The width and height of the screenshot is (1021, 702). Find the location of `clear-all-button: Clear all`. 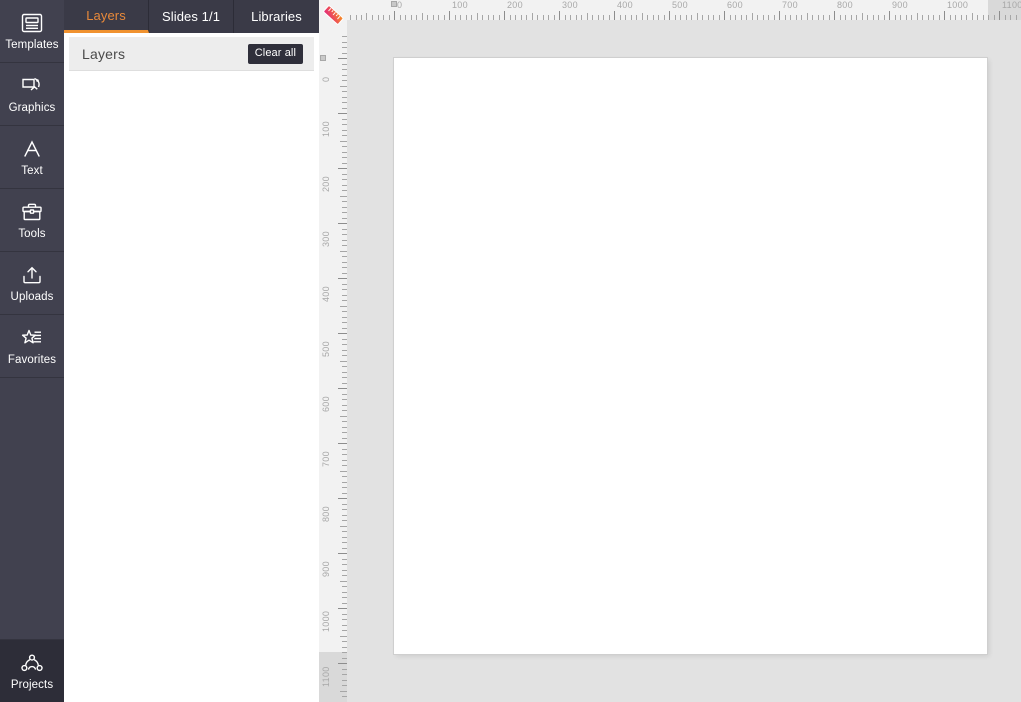

clear-all-button: Clear all is located at coordinates (275, 53).